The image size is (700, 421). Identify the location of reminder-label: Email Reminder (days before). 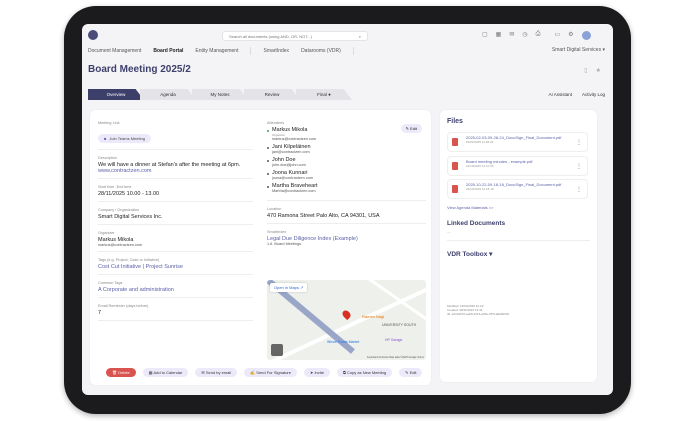
(123, 306).